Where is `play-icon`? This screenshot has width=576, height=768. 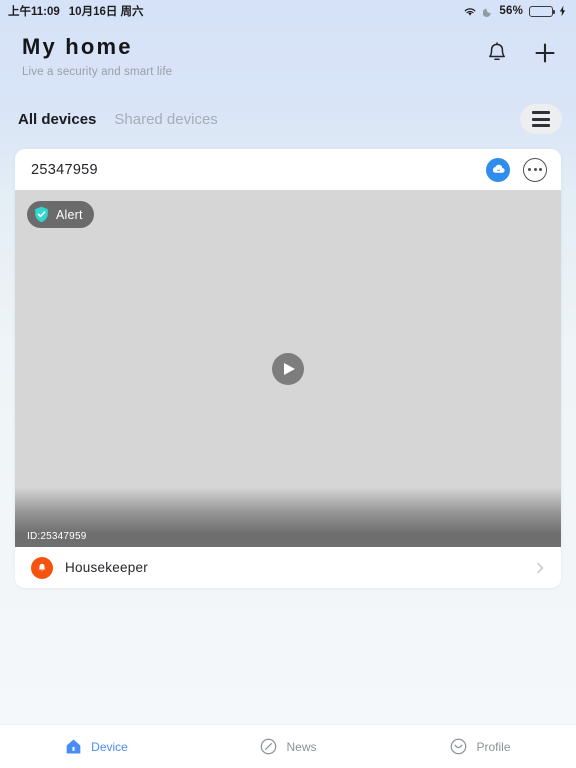 play-icon is located at coordinates (288, 368).